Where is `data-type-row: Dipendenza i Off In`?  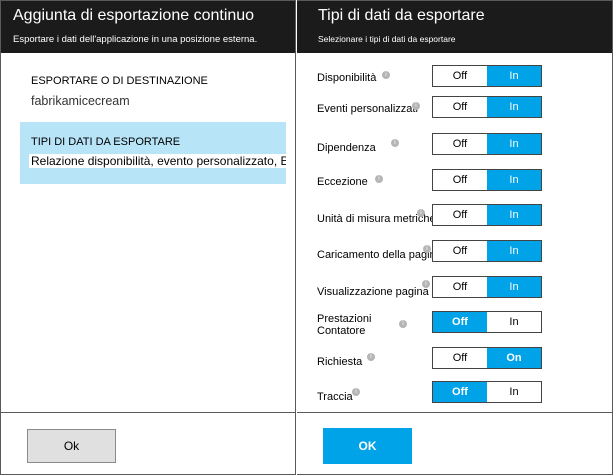 data-type-row: Dipendenza i Off In is located at coordinates (454, 147).